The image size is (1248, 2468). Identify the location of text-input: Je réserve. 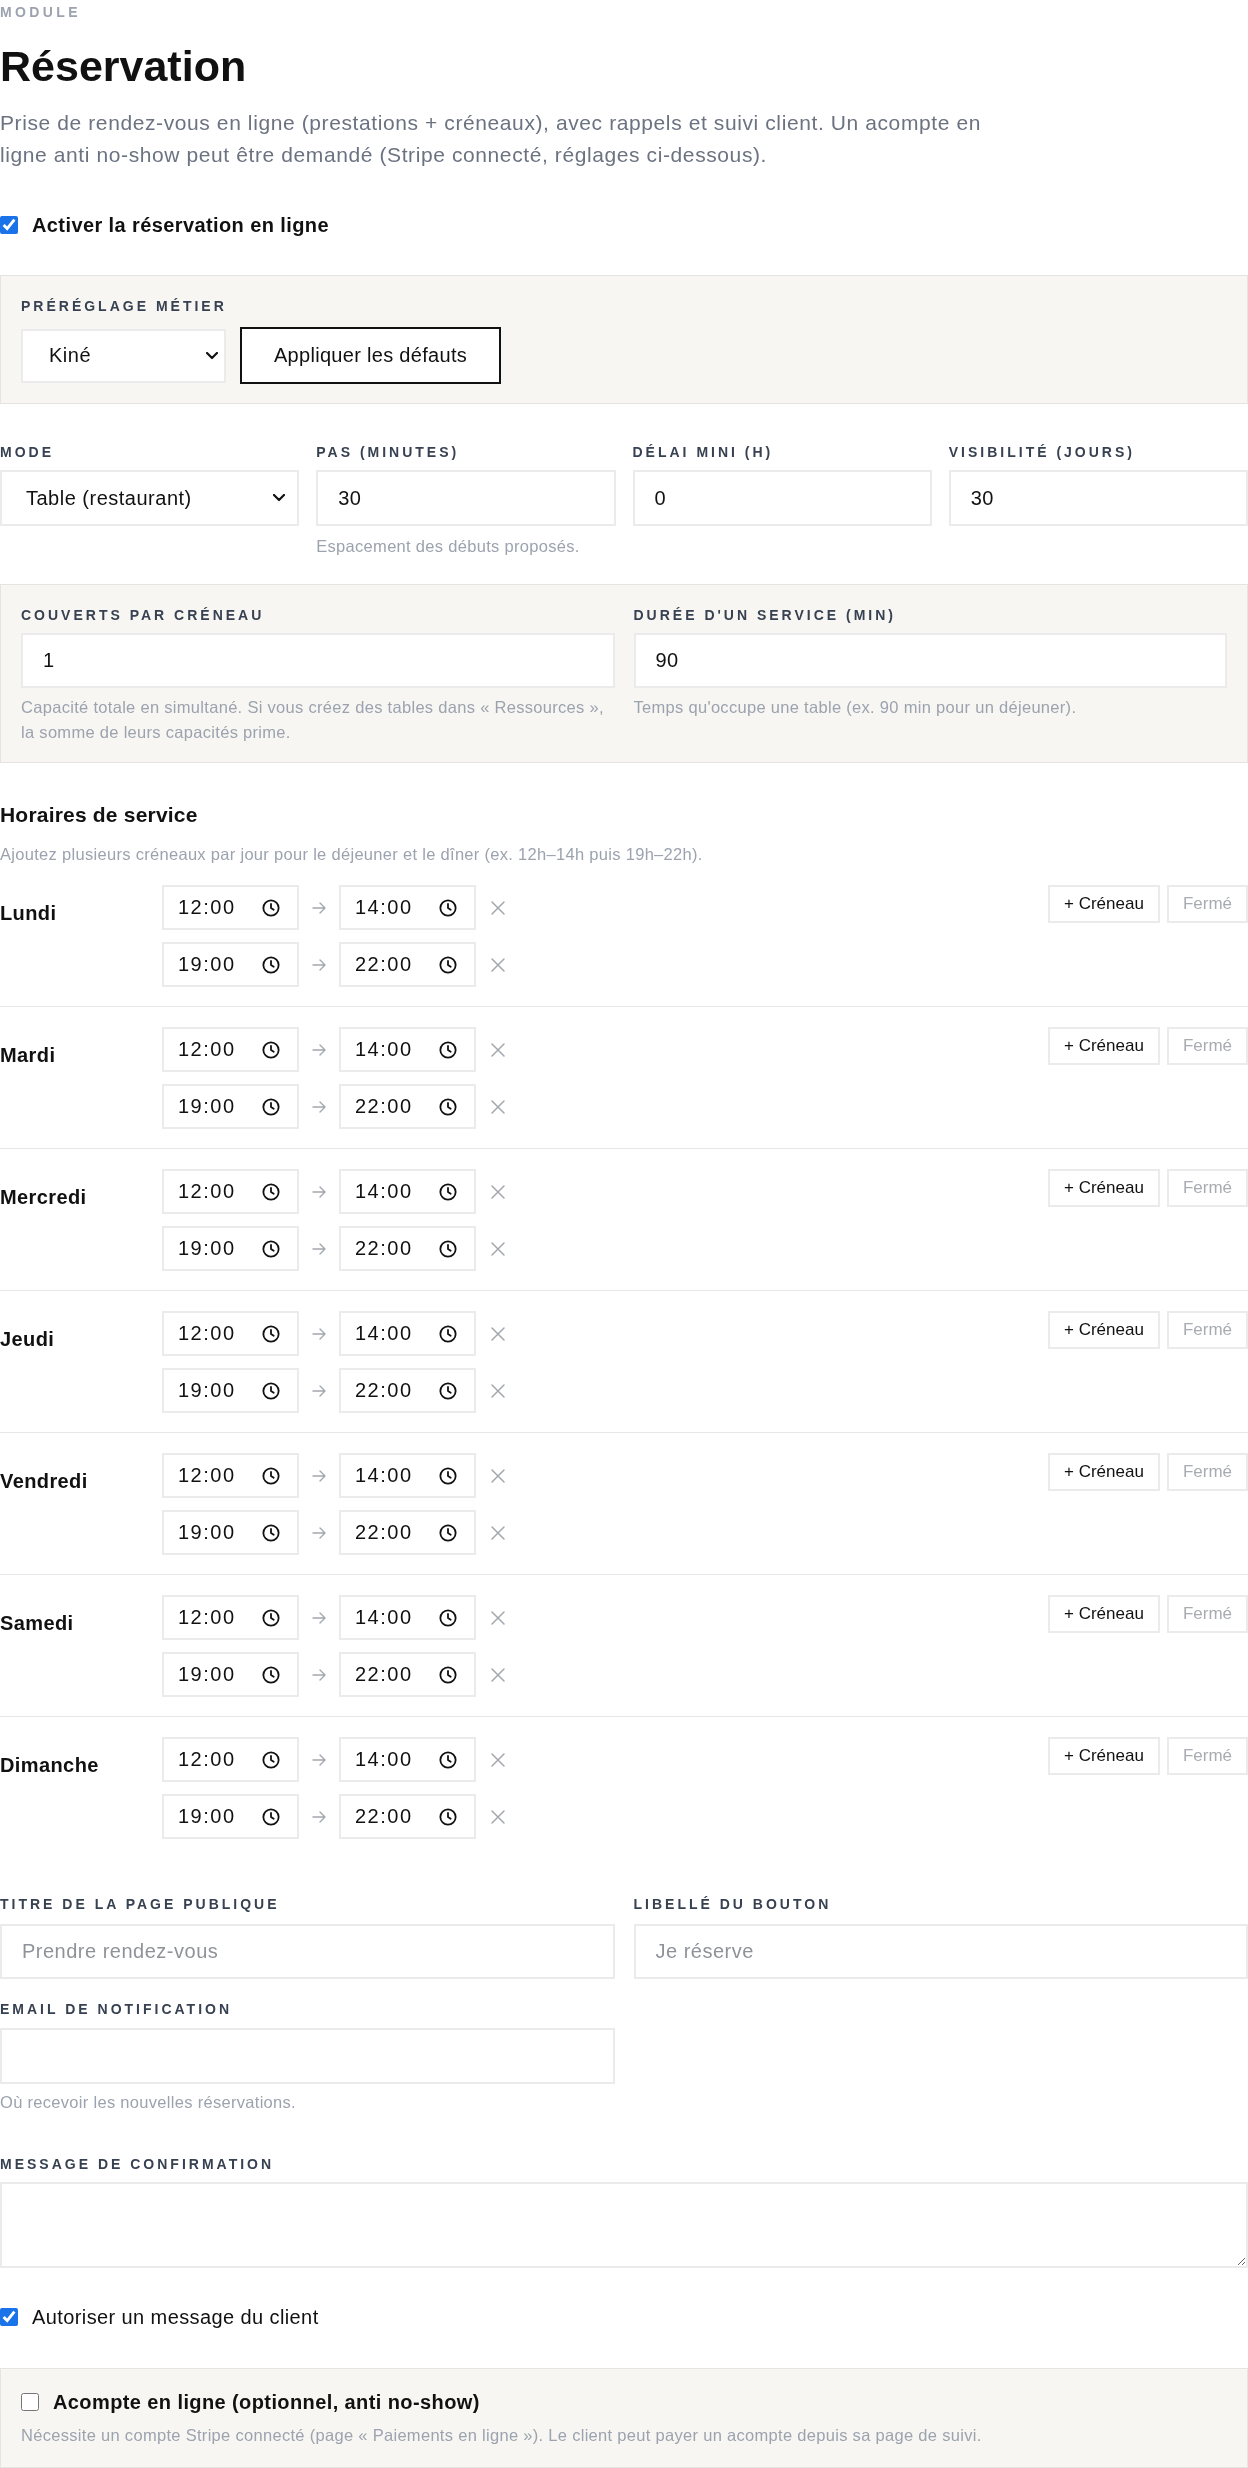
(940, 1951).